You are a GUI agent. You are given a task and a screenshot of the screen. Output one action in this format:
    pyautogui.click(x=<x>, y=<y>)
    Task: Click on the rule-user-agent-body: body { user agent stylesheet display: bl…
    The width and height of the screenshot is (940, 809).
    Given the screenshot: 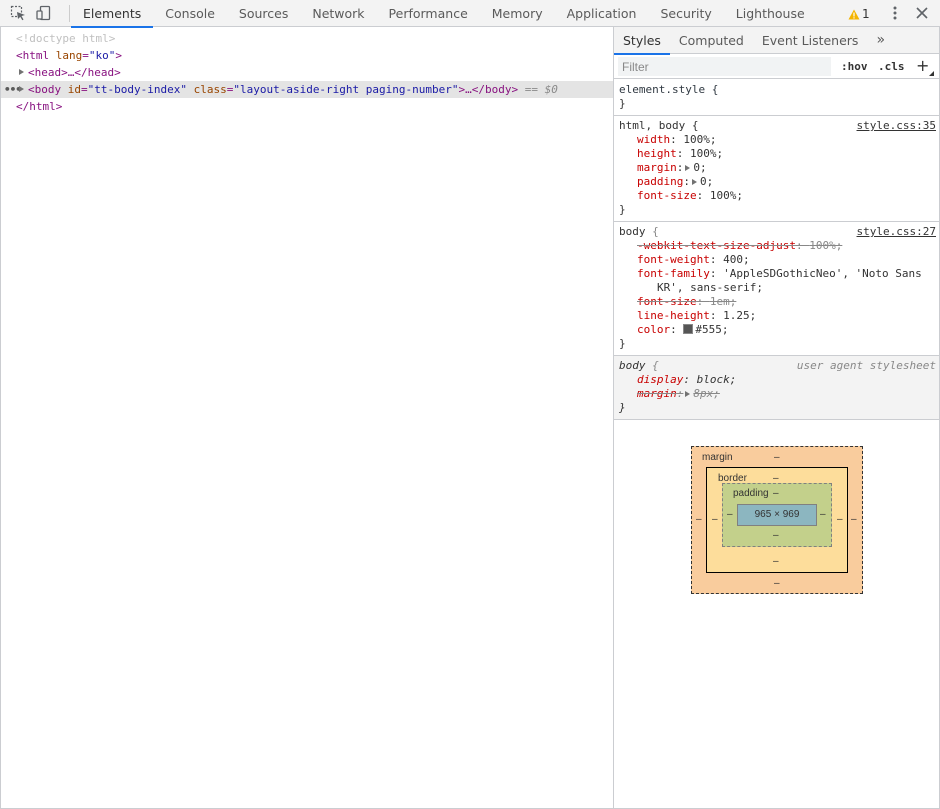 What is the action you would take?
    pyautogui.click(x=776, y=388)
    